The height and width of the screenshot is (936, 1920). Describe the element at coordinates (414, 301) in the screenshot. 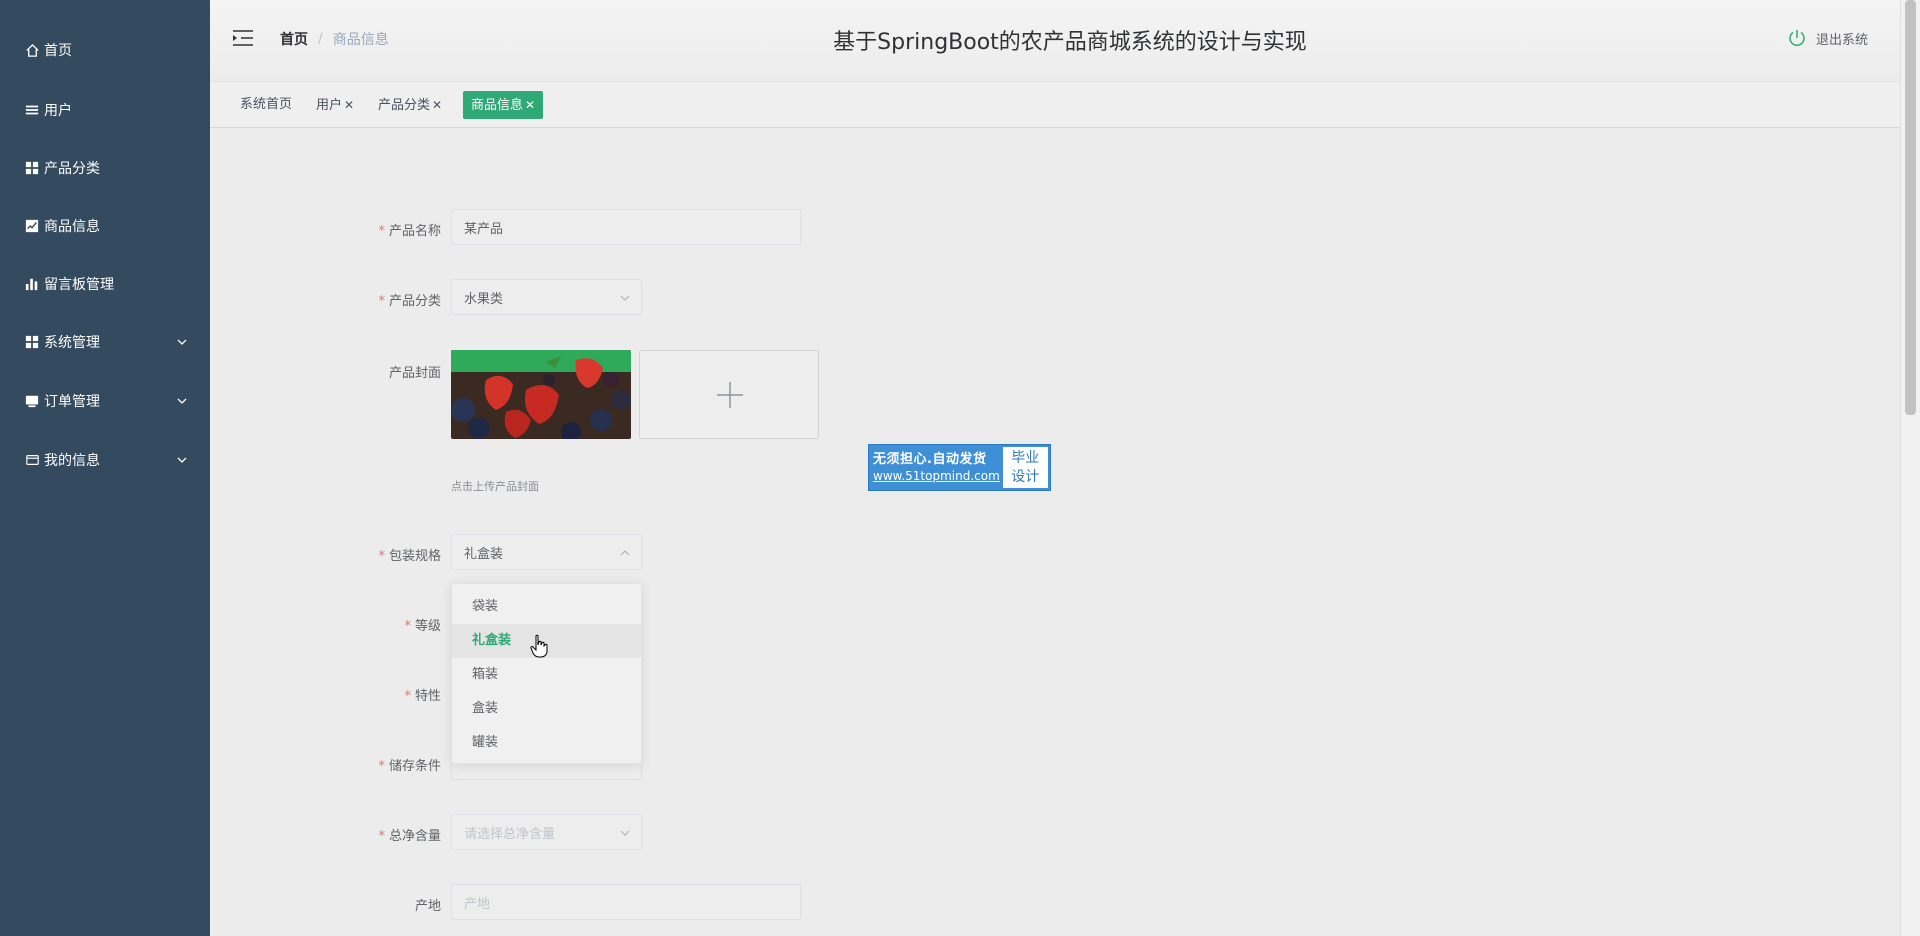

I see `label-text: 产品分类` at that location.